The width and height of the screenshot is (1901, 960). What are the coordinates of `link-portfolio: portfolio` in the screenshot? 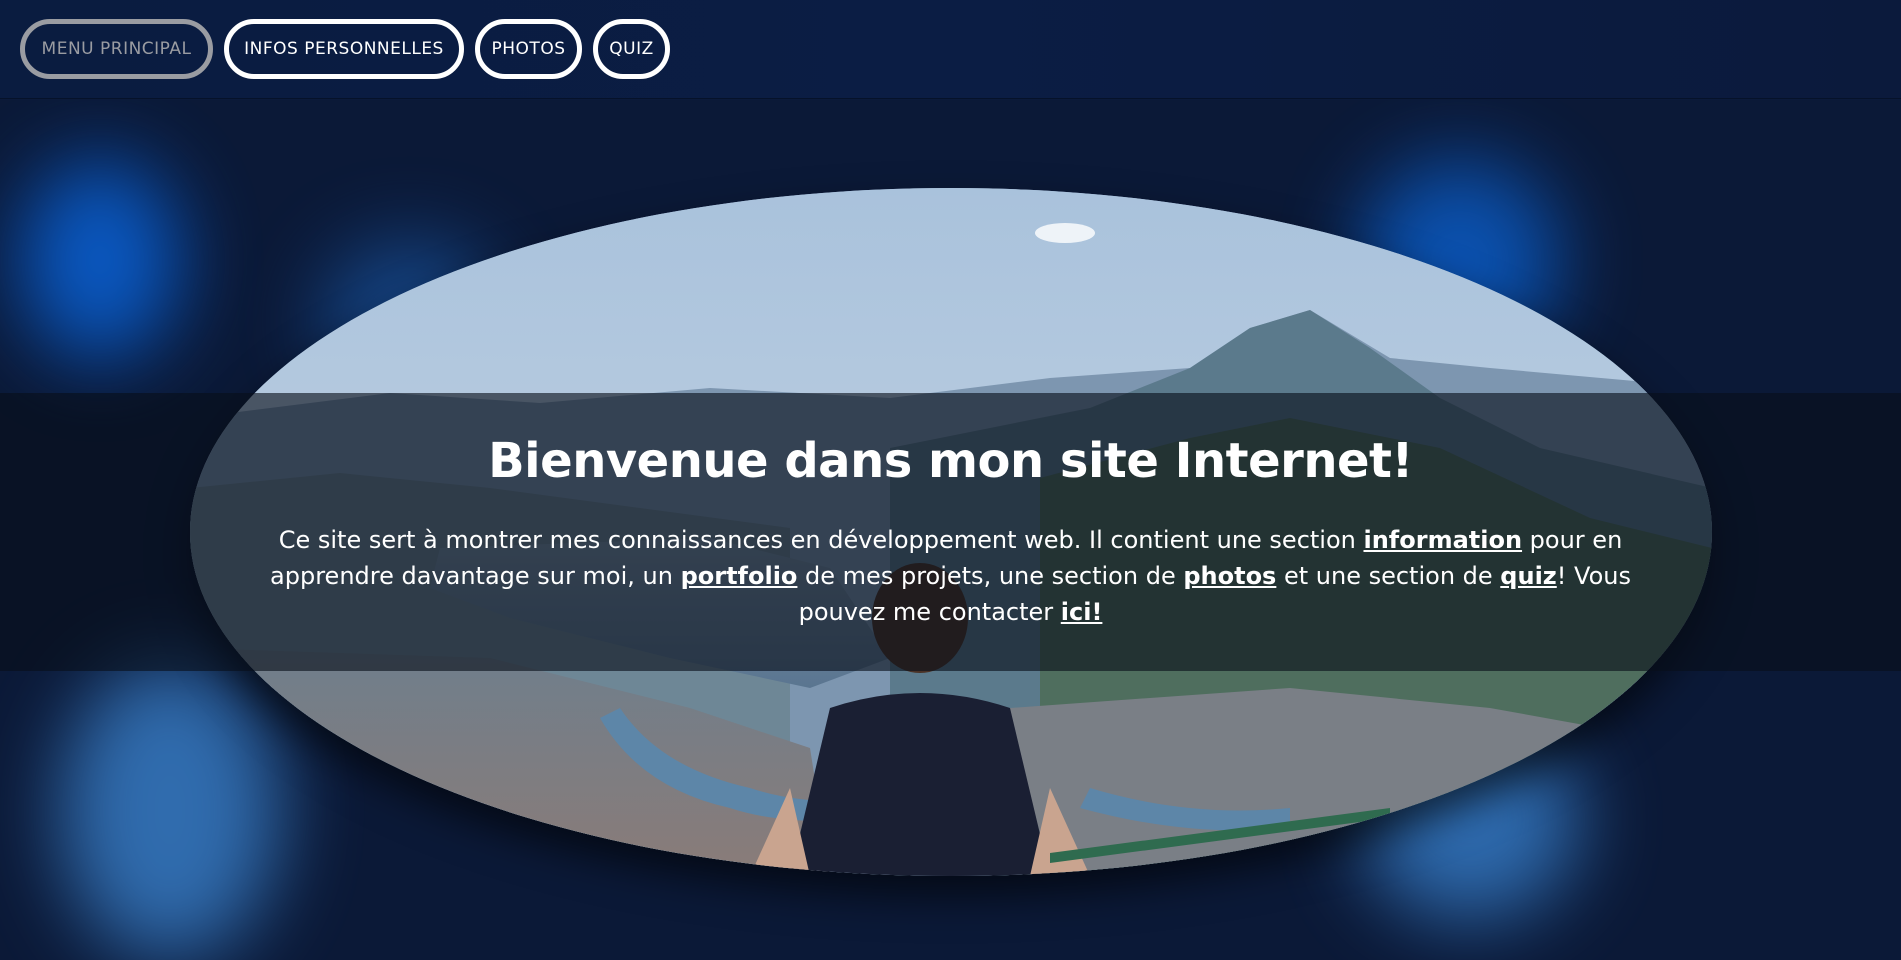 It's located at (739, 576).